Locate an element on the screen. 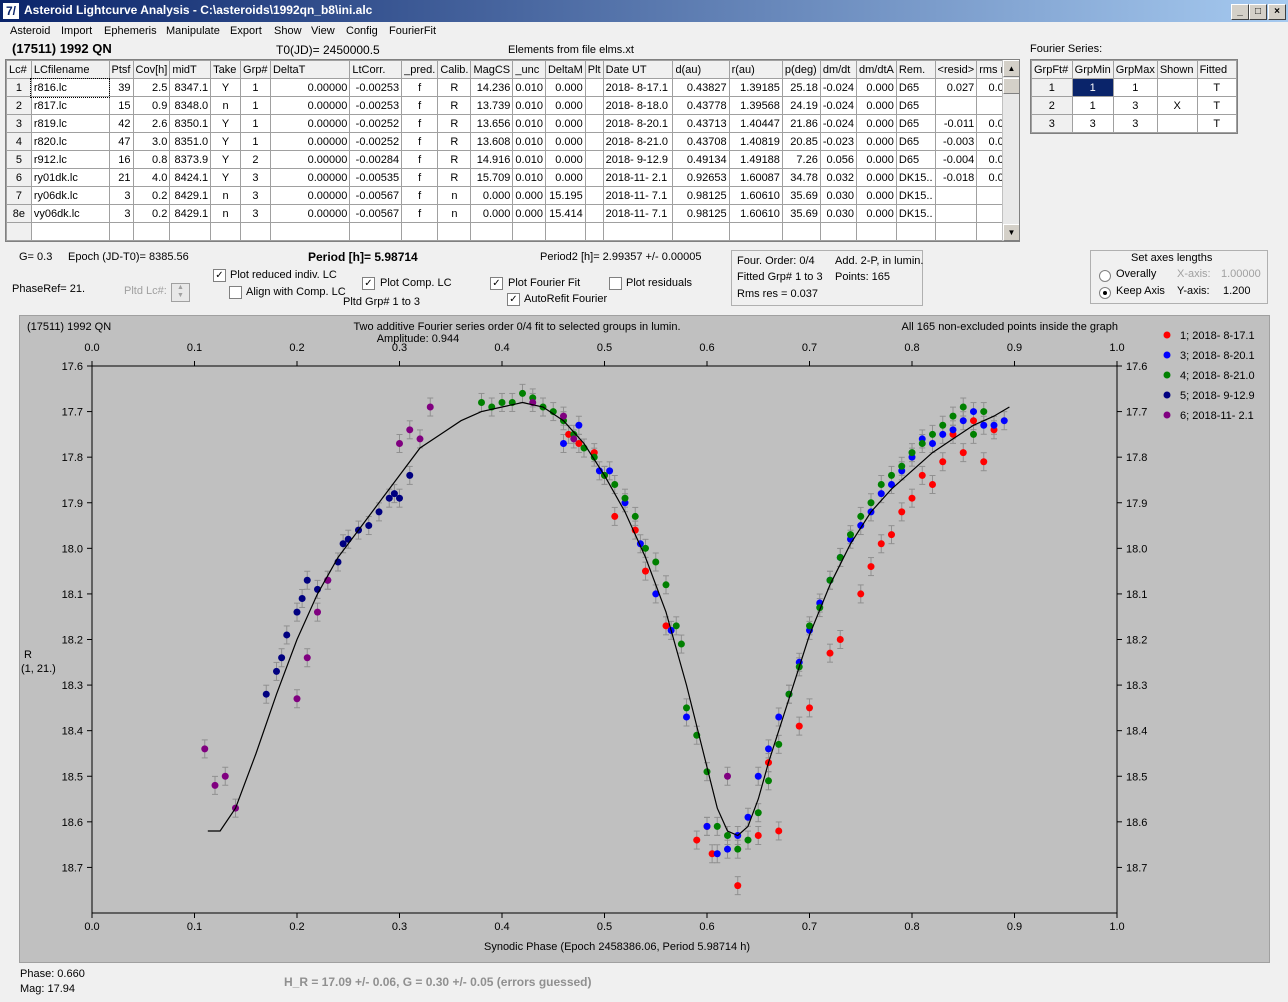 The width and height of the screenshot is (1288, 1002). row-header: 1 is located at coordinates (19, 87).